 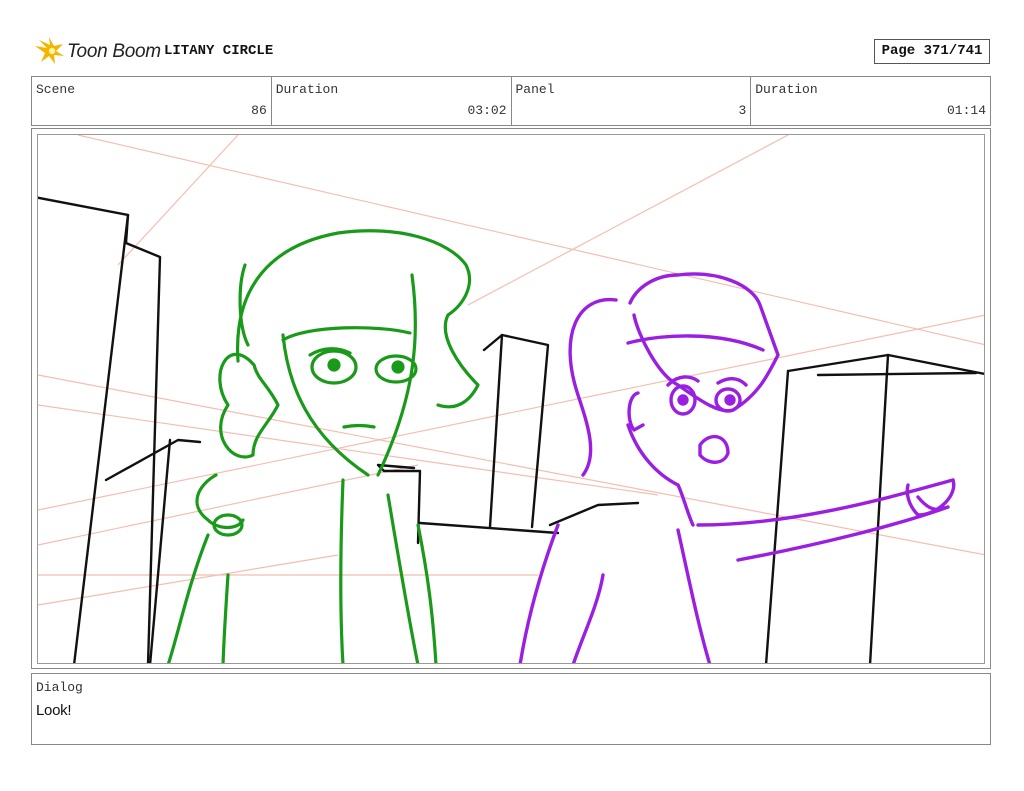 I want to click on panel-duration-value: 01:14, so click(x=966, y=110).